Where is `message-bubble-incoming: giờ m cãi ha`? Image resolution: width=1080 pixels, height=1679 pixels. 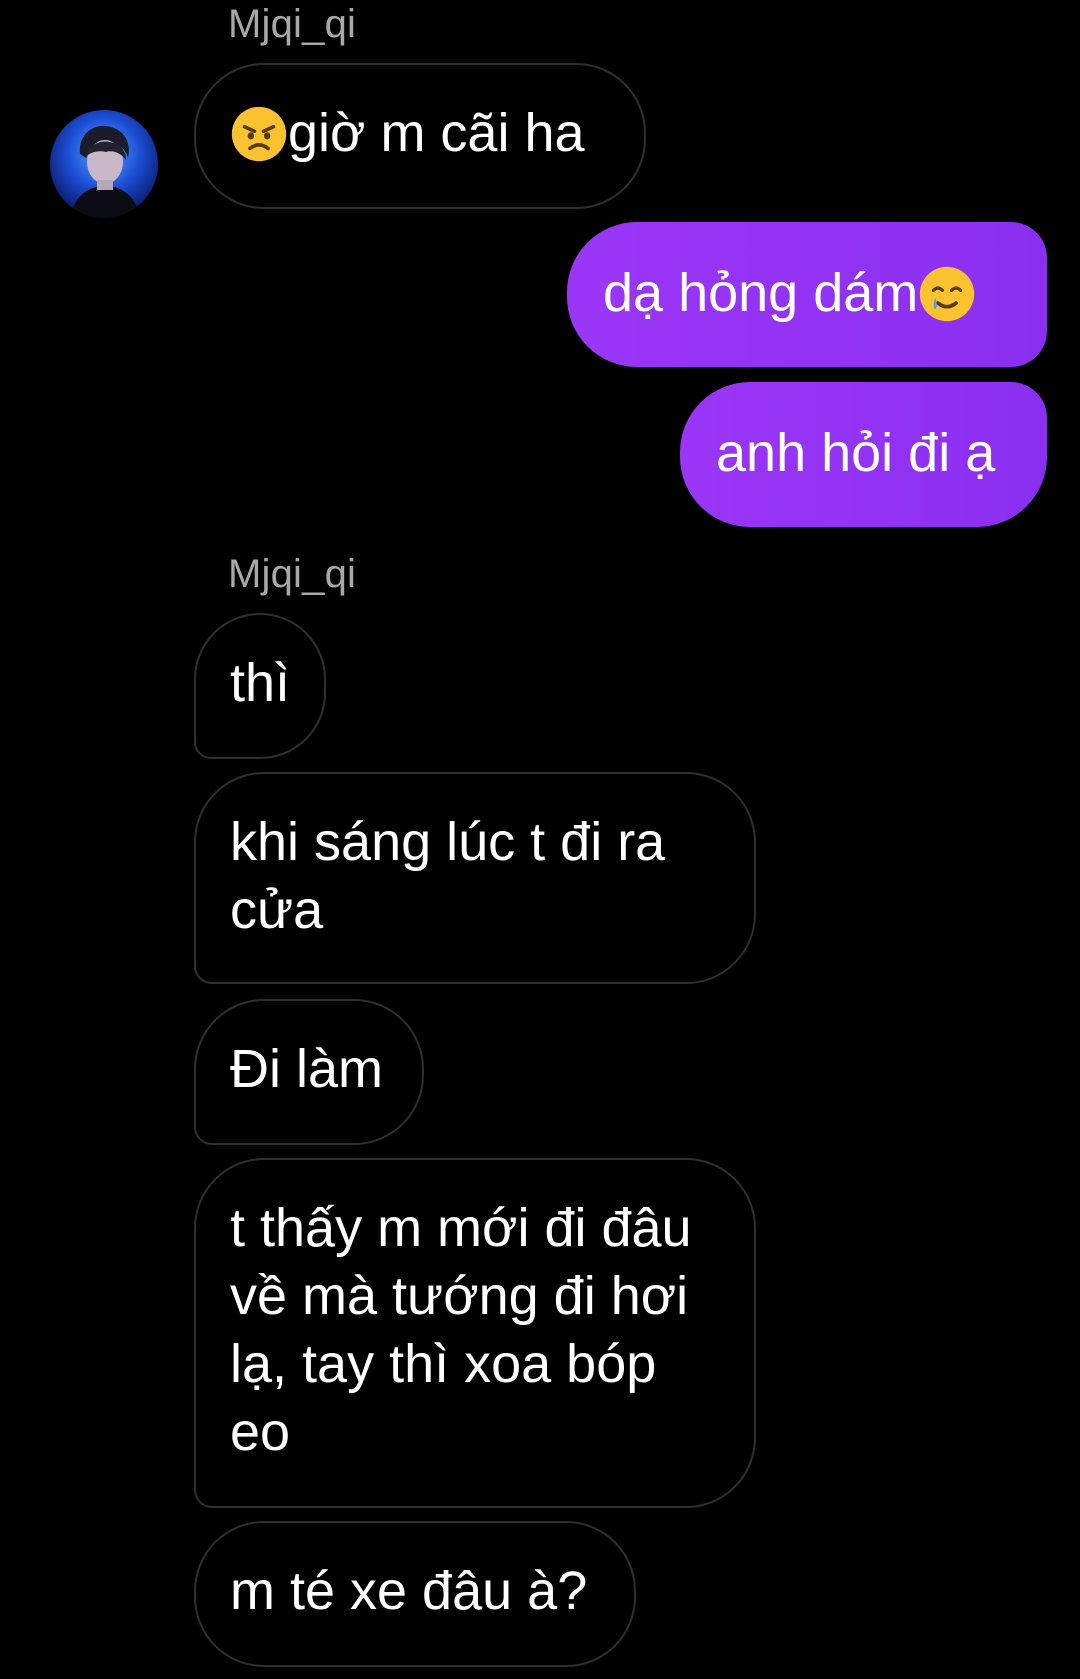
message-bubble-incoming: giờ m cãi ha is located at coordinates (420, 136).